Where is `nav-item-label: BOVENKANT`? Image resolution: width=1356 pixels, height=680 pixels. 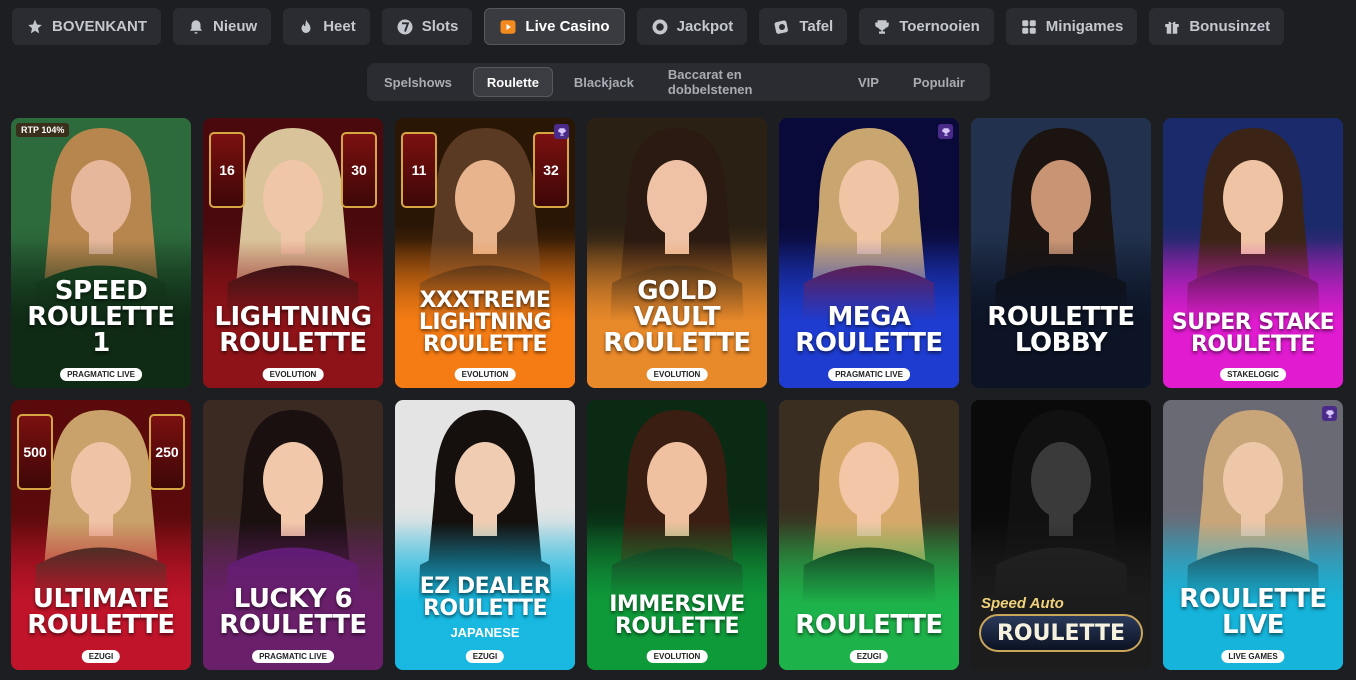
nav-item-label: BOVENKANT is located at coordinates (100, 26).